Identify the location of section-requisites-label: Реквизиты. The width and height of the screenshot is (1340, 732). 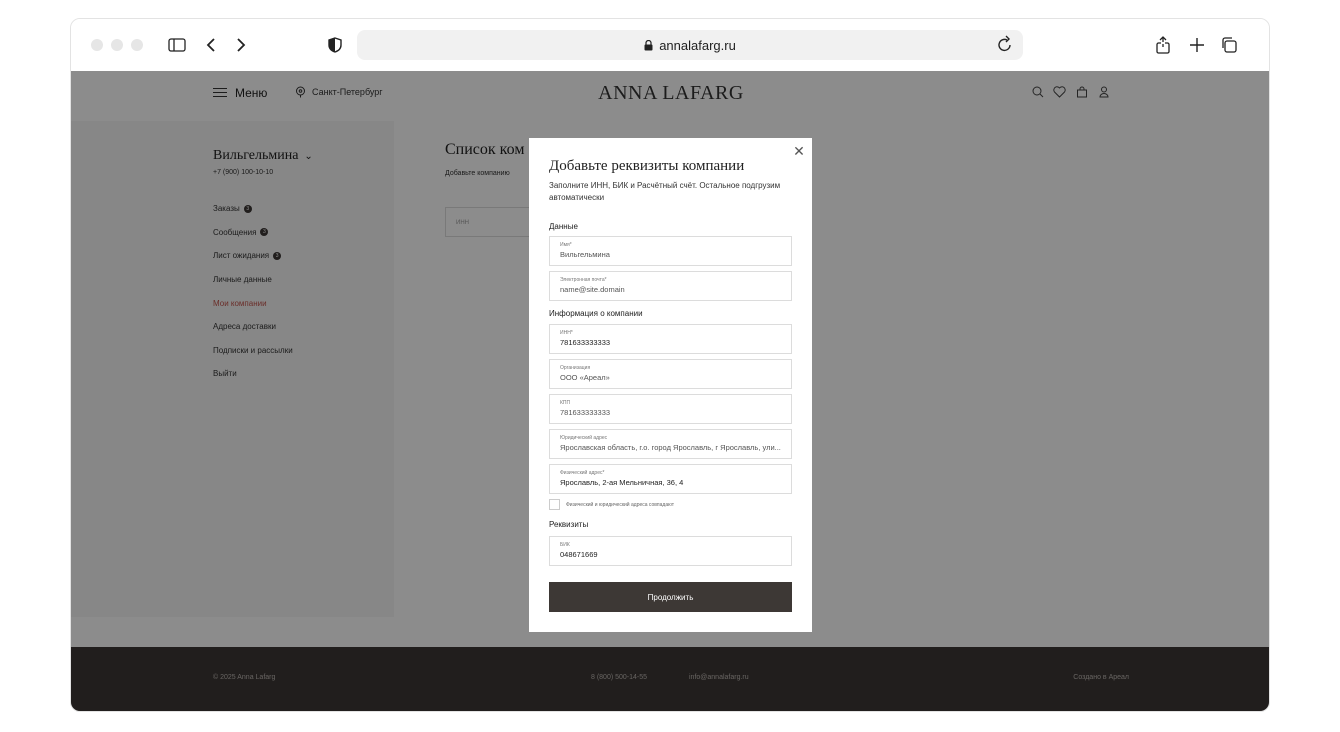
(569, 524).